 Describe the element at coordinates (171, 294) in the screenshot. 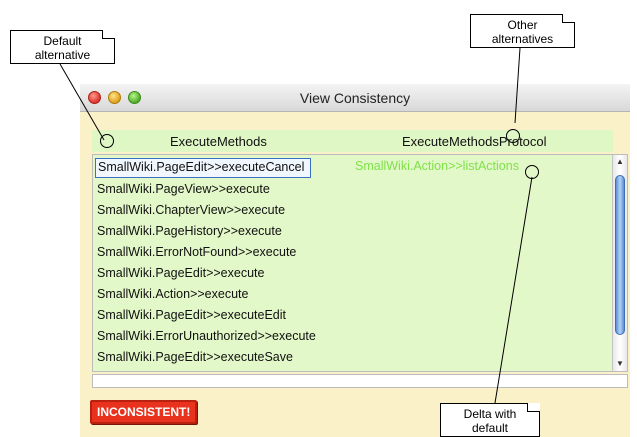

I see `list-item: SmallWiki.Action>>execute` at that location.